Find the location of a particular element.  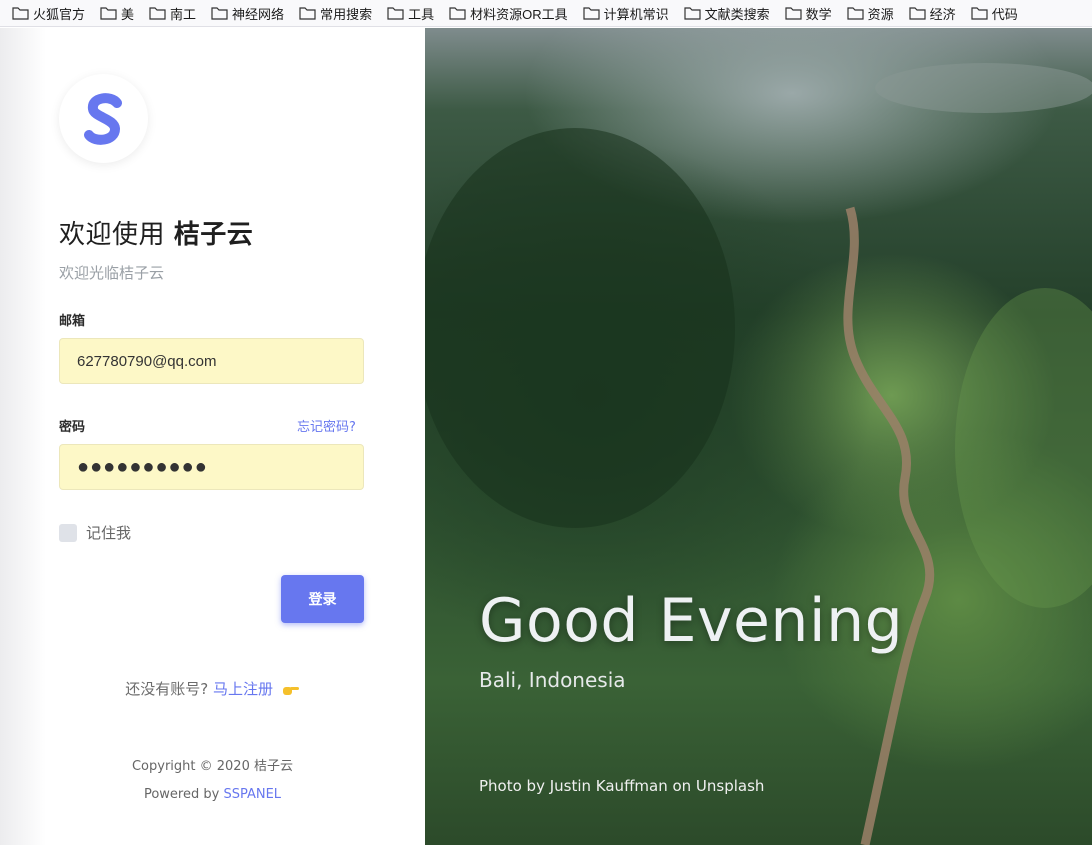

bookmark-folder: 神经网络 is located at coordinates (247, 13).